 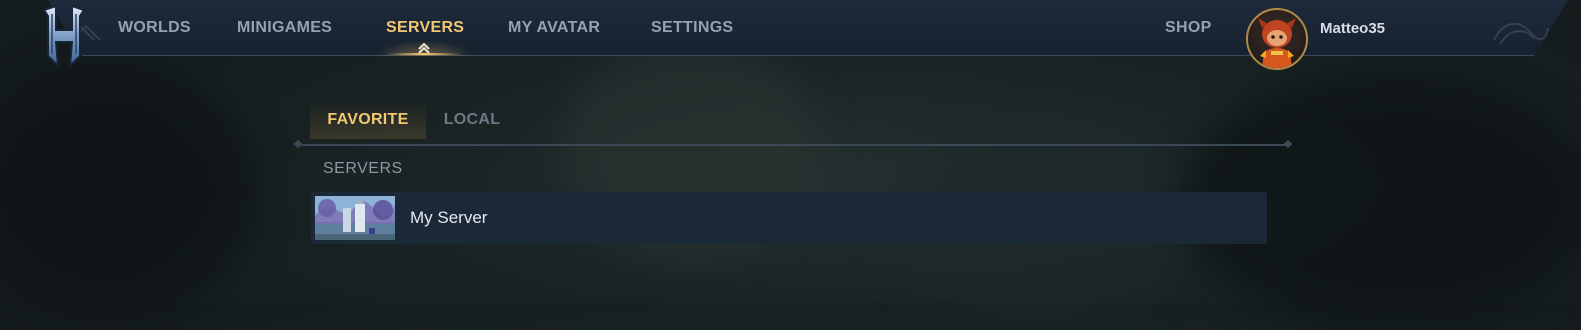 I want to click on background-forest-left, so click(x=130, y=190).